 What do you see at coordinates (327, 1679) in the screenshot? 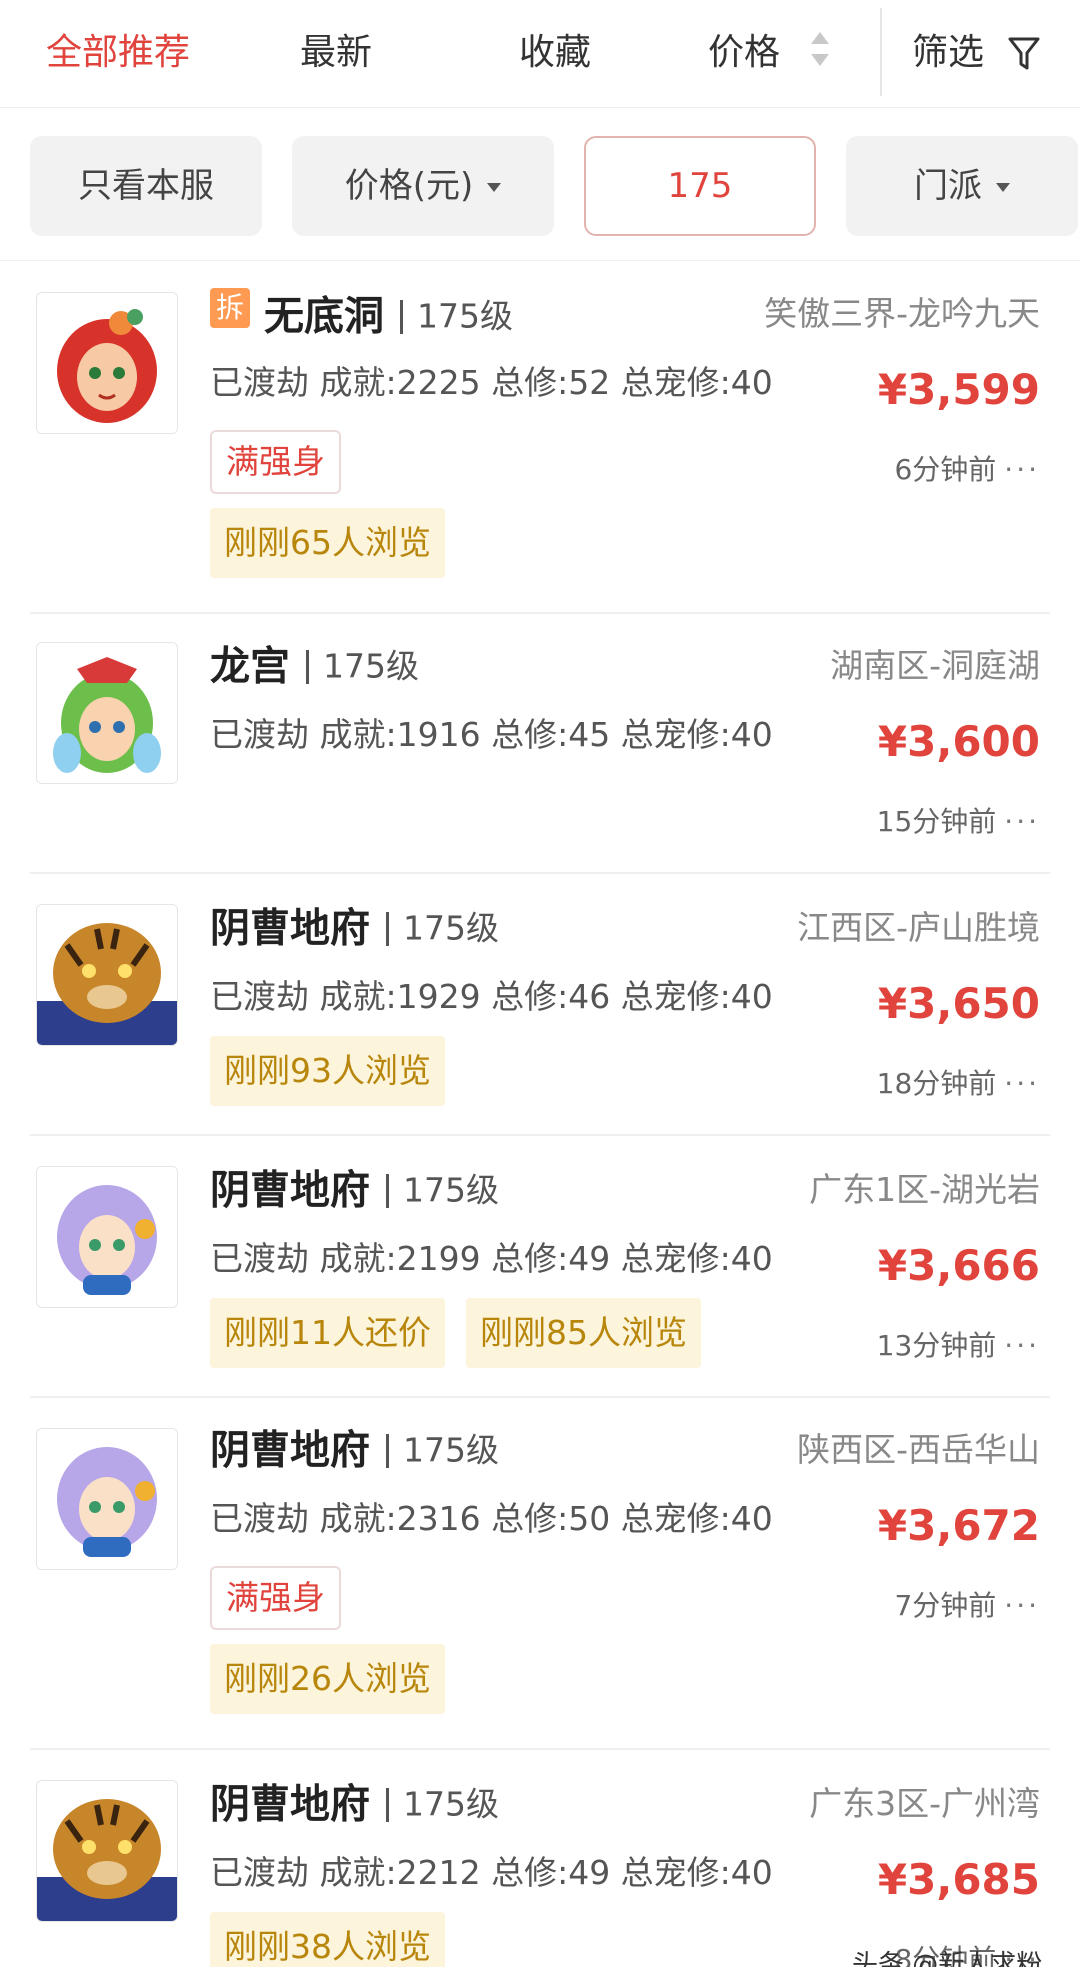
I see `tag-views: 刚刚26人浏览` at bounding box center [327, 1679].